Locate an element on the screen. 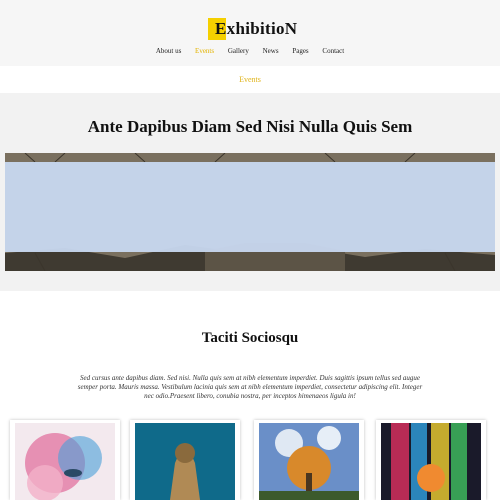 Image resolution: width=500 pixels, height=500 pixels. nav-item-gallery: Gallery is located at coordinates (238, 51).